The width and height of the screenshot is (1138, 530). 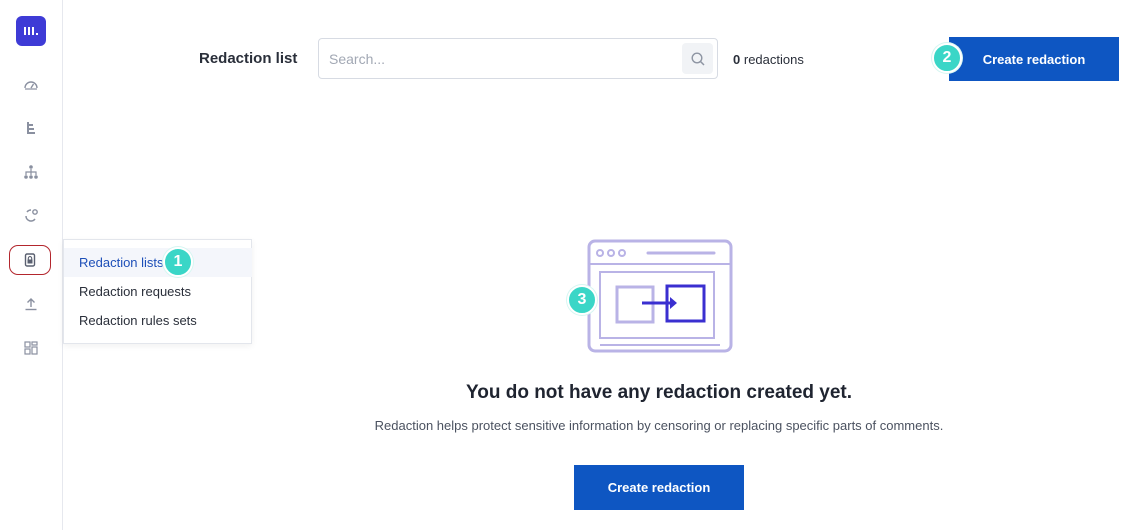 I want to click on redaction-icon, so click(x=30, y=260).